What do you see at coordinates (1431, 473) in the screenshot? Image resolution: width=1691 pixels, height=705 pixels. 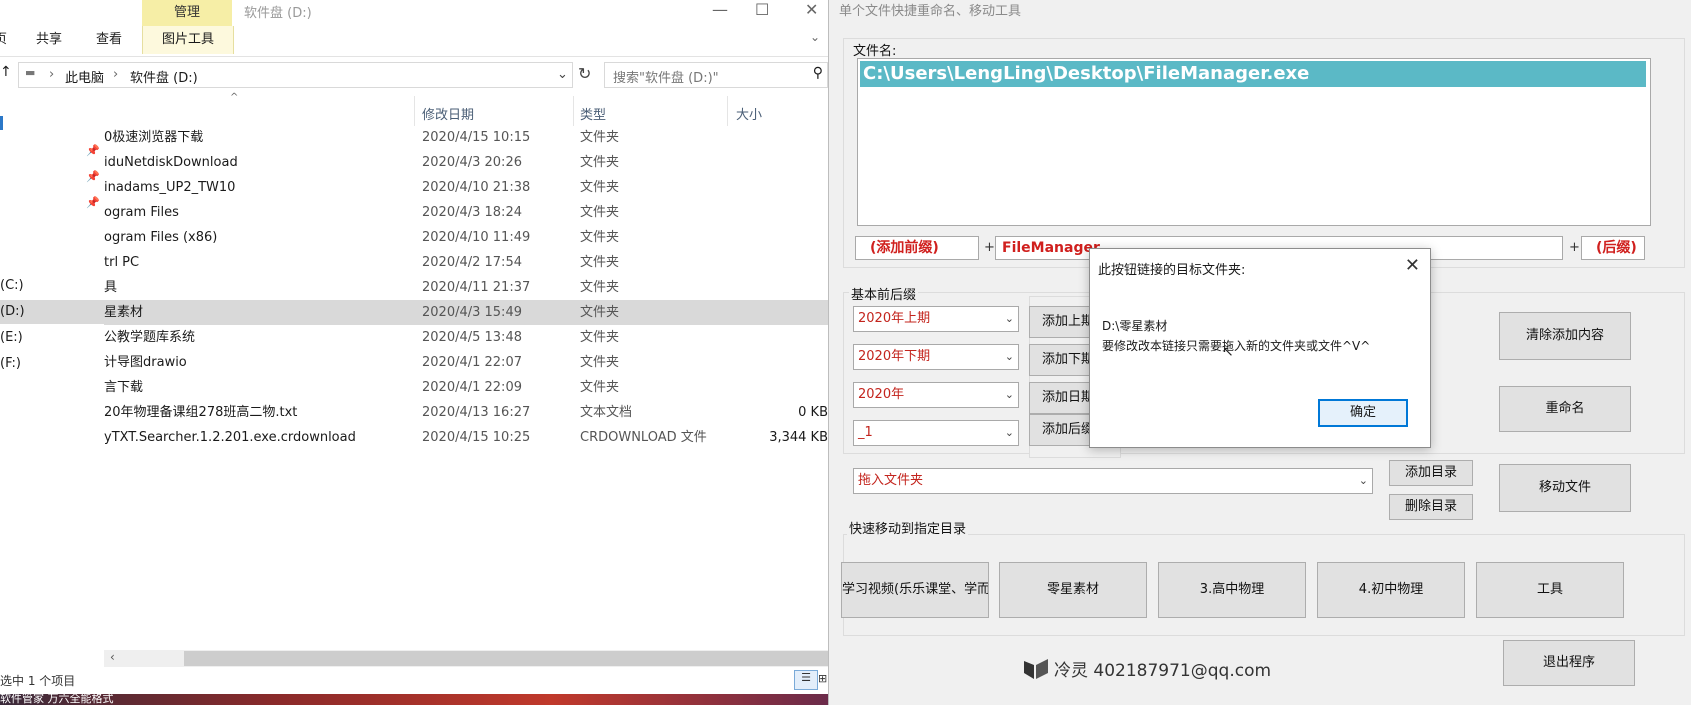 I see `add-directory-button: 添加目录` at bounding box center [1431, 473].